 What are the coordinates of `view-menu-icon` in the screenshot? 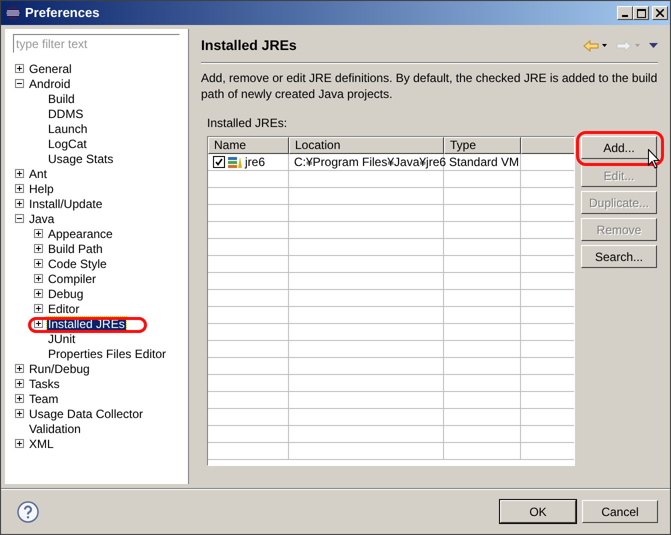 It's located at (653, 45).